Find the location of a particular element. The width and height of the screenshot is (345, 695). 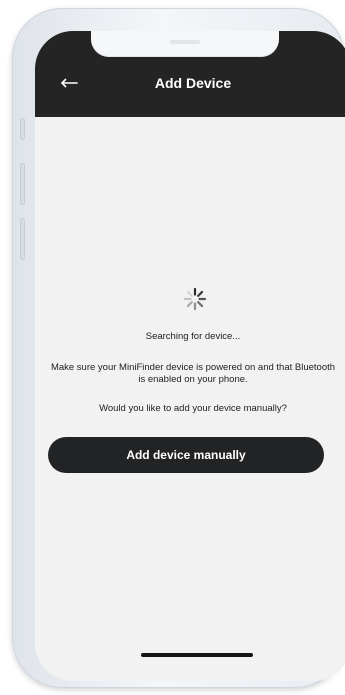

speaker-grille is located at coordinates (185, 42).